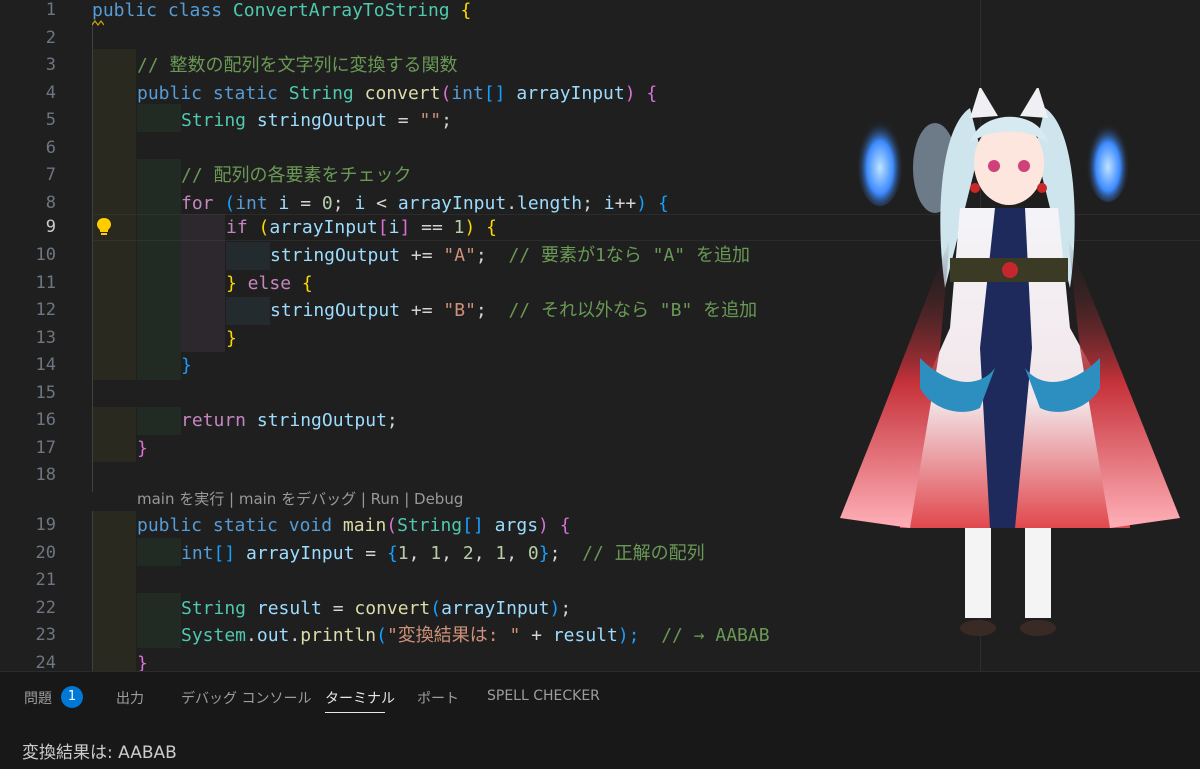 The width and height of the screenshot is (1200, 769). I want to click on tab-ports: ポート, so click(438, 698).